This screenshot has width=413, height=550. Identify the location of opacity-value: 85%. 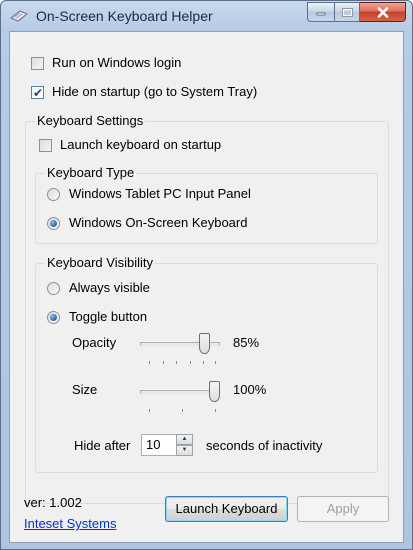
(246, 342).